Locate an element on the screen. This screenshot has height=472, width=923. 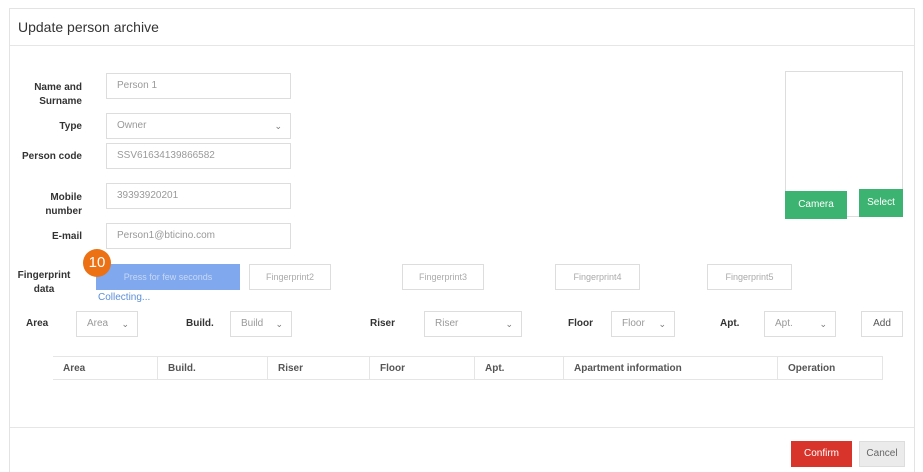
build-select-value: Build is located at coordinates (252, 323).